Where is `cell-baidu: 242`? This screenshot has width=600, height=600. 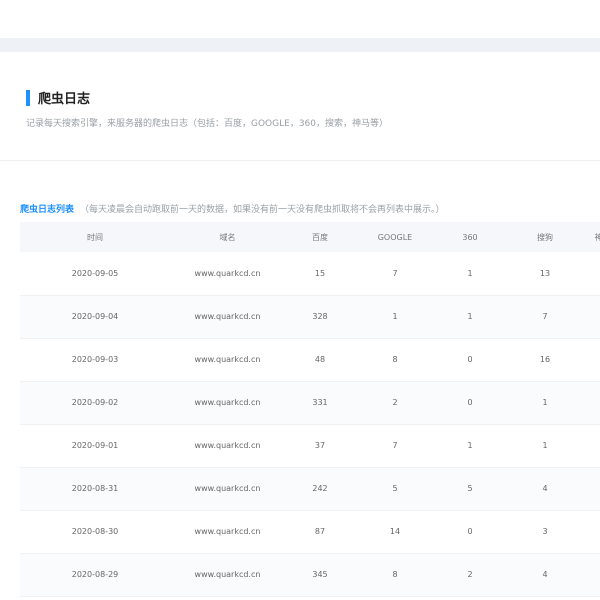
cell-baidu: 242 is located at coordinates (320, 488).